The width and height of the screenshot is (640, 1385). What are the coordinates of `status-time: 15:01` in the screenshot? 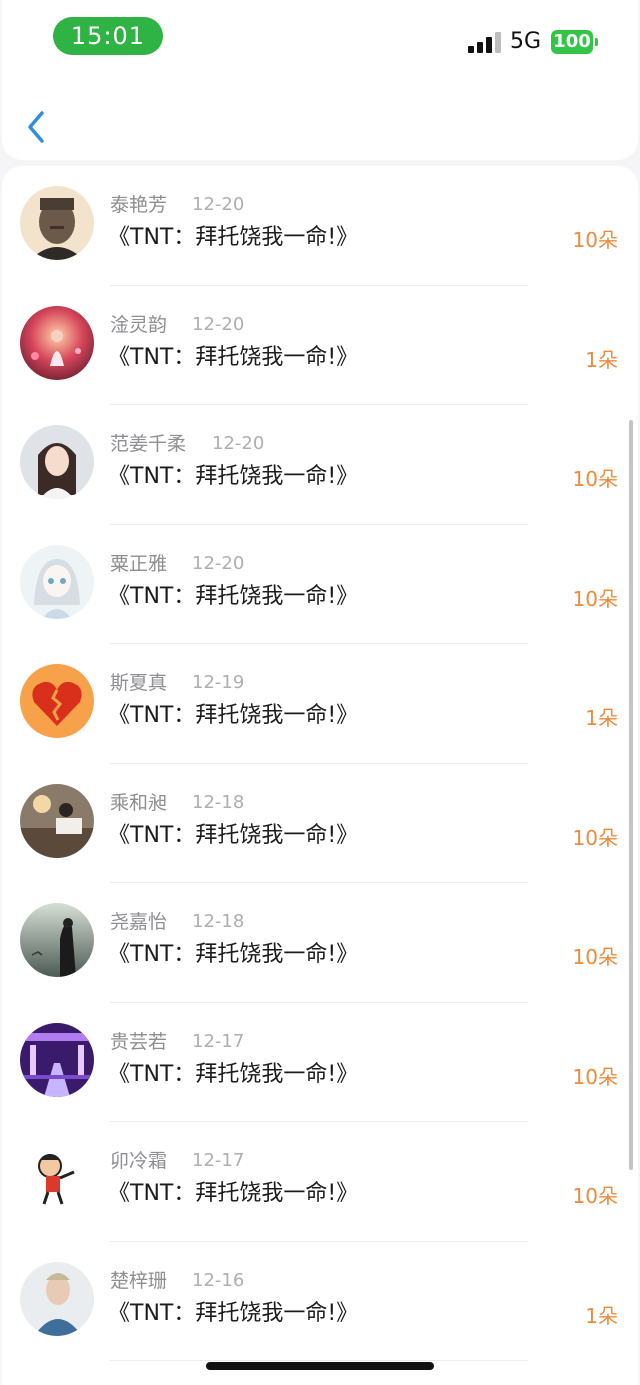 It's located at (108, 36).